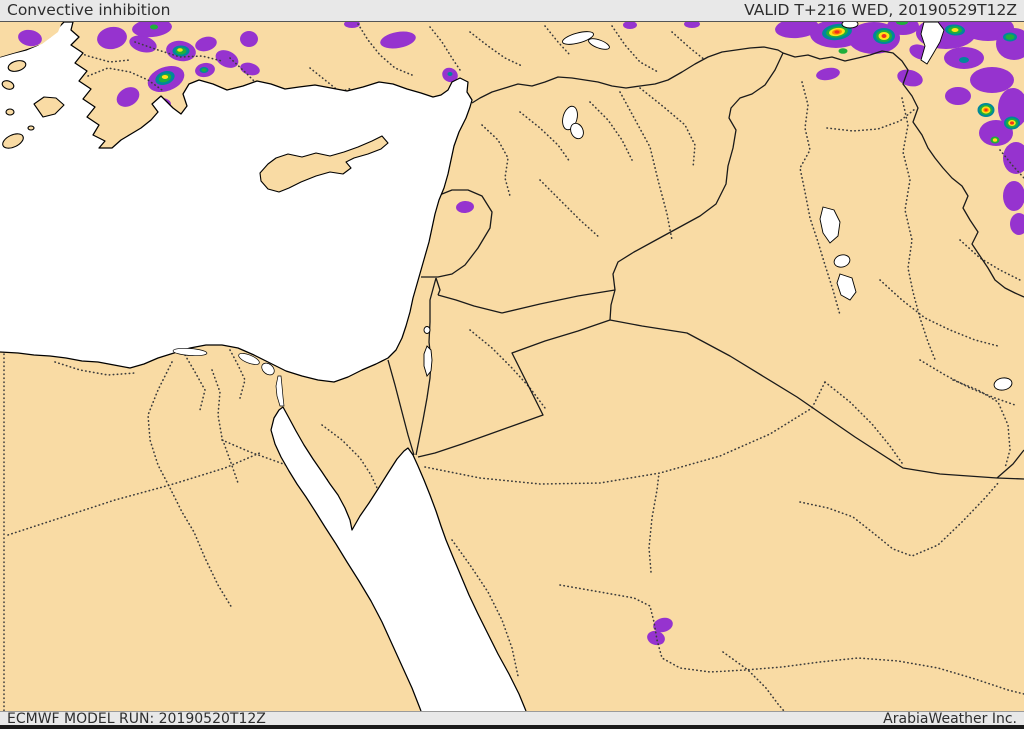 Image resolution: width=1024 pixels, height=729 pixels. I want to click on lake-van-edge, so click(850, 25).